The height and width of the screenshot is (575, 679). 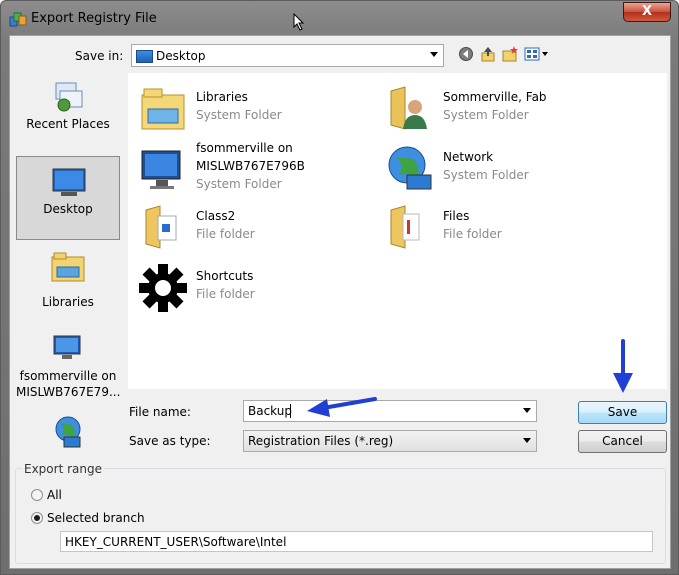 What do you see at coordinates (163, 288) in the screenshot?
I see `gear-icon` at bounding box center [163, 288].